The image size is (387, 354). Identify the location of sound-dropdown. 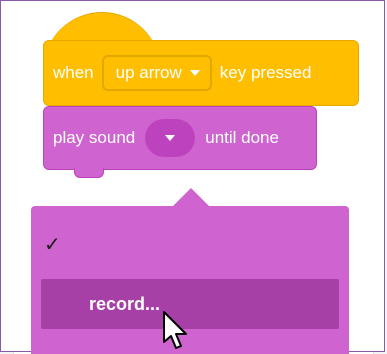
(170, 138).